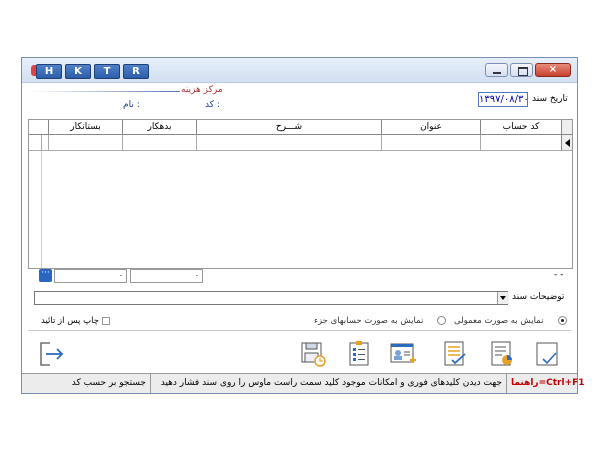 The width and height of the screenshot is (600, 450). I want to click on cell-description, so click(288, 142).